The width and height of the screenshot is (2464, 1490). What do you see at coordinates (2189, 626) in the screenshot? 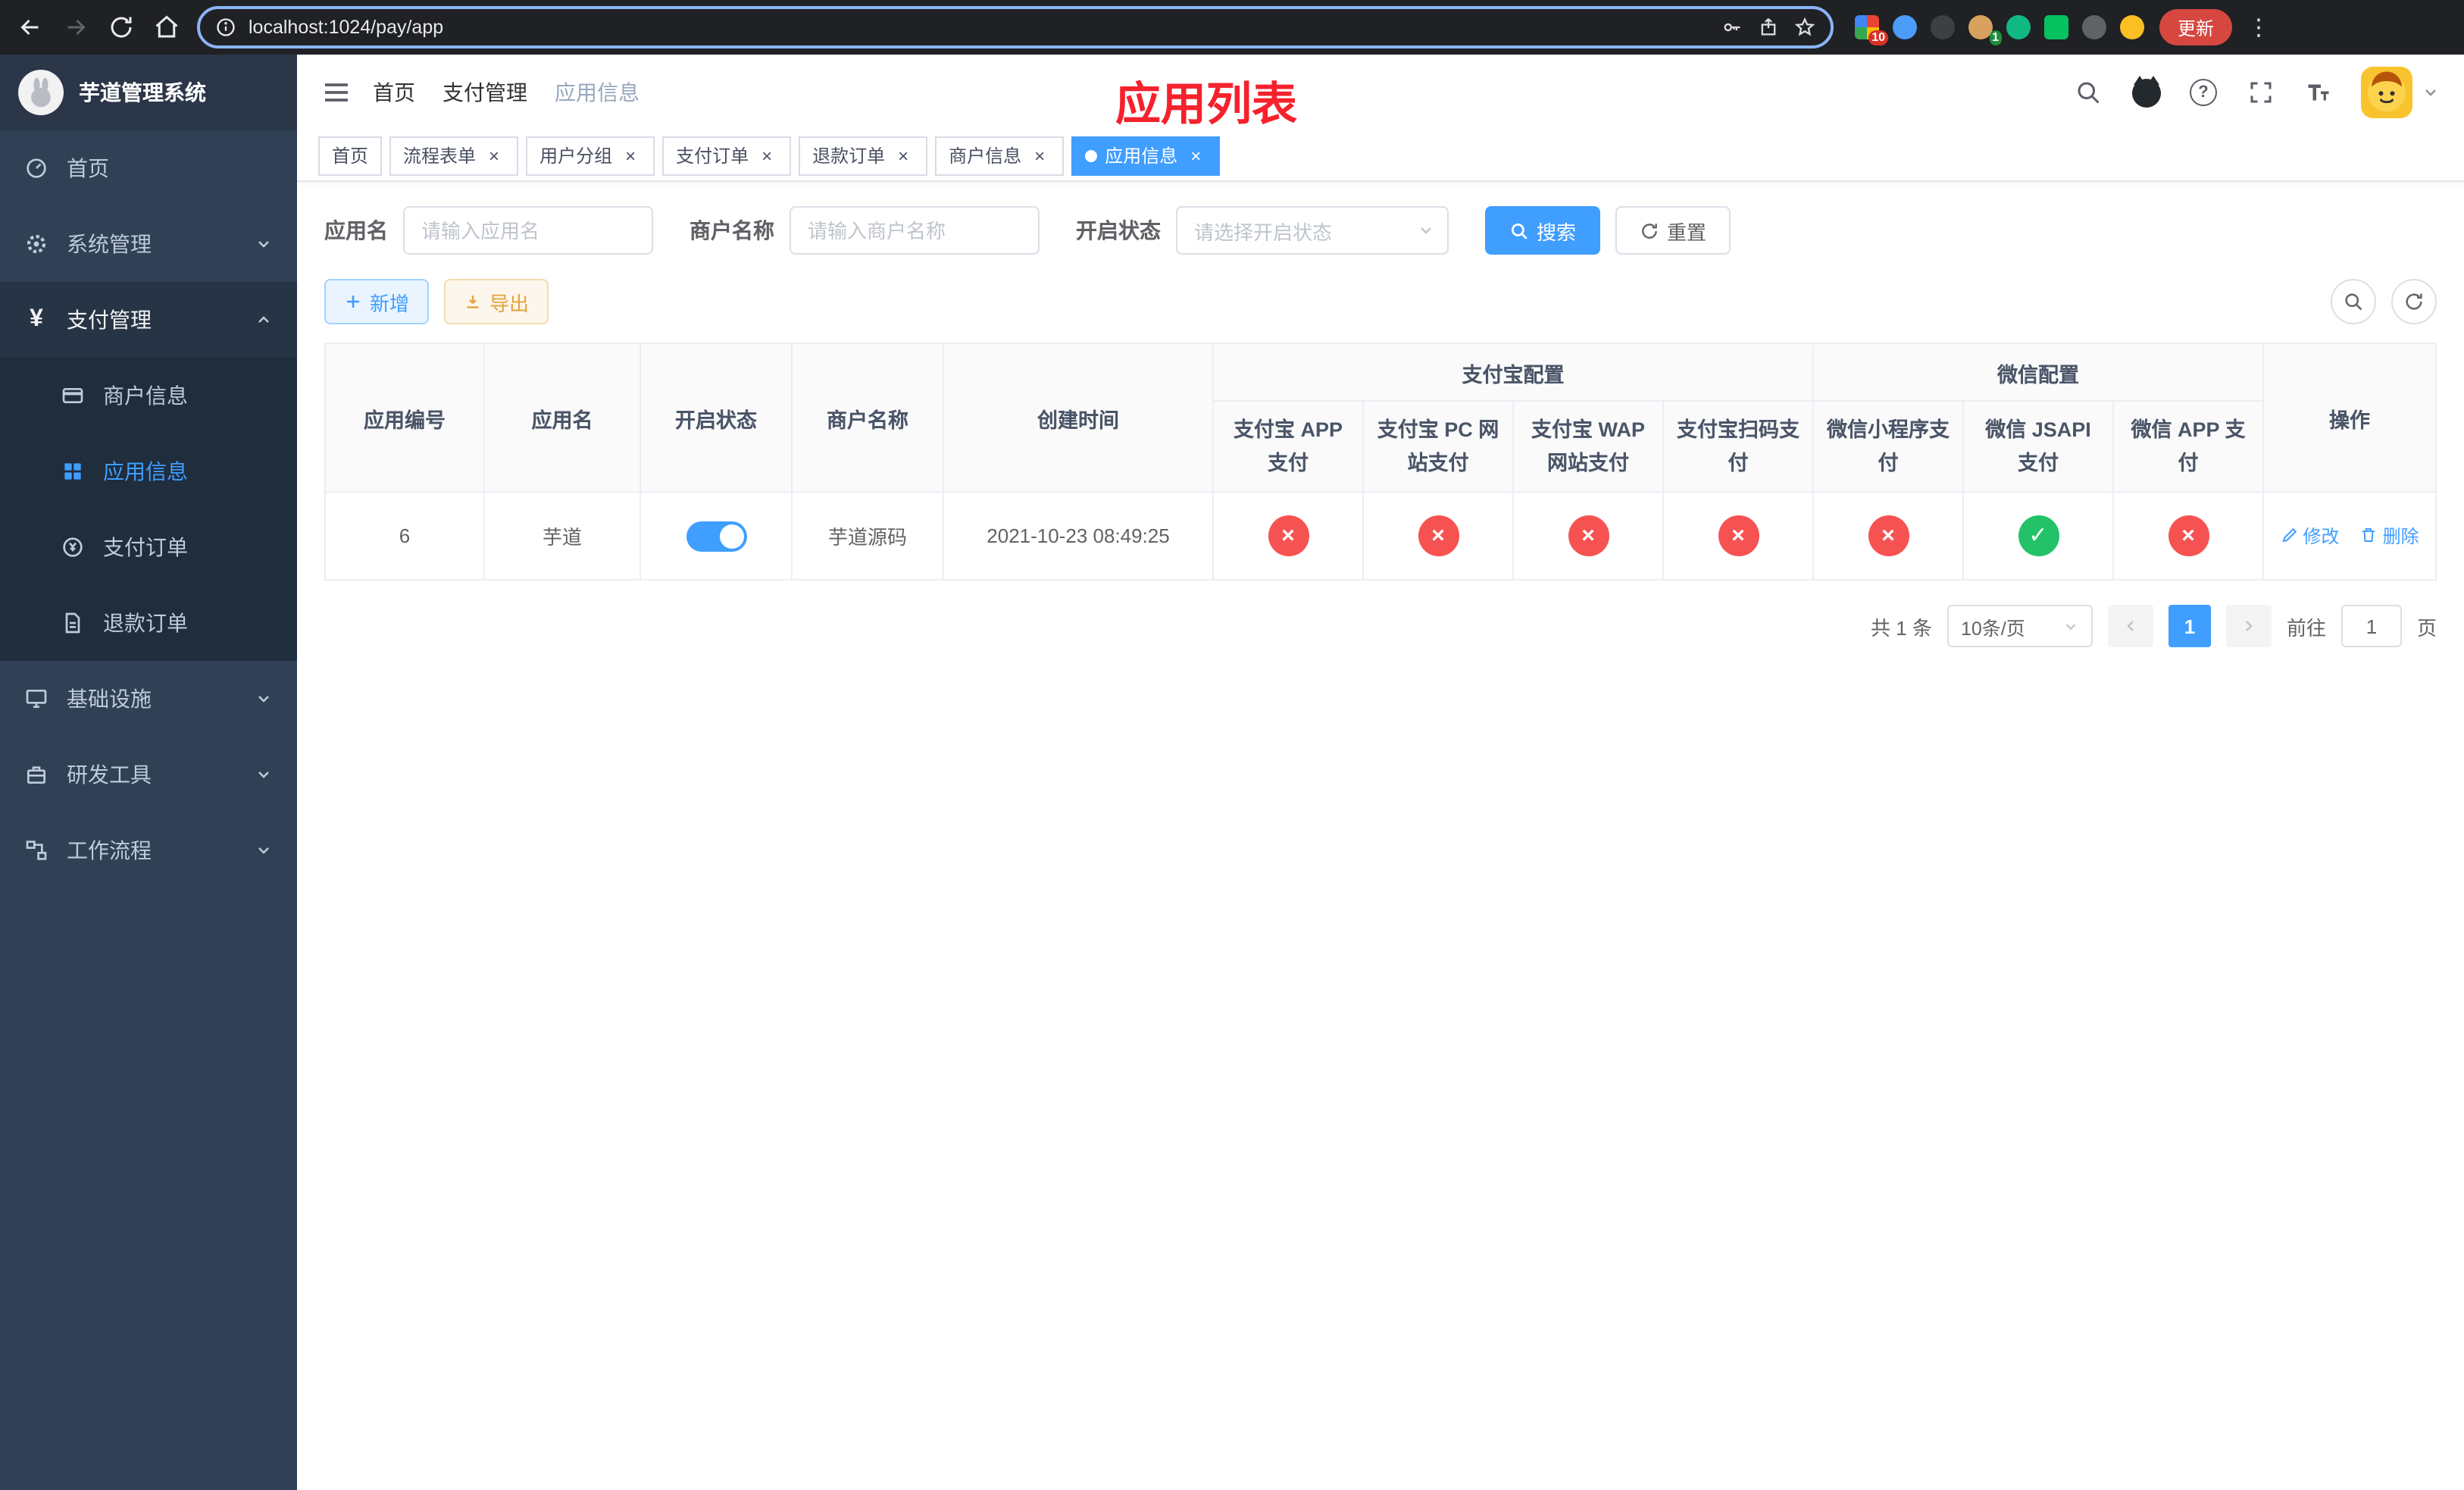
I see `page-number-button: 1` at bounding box center [2189, 626].